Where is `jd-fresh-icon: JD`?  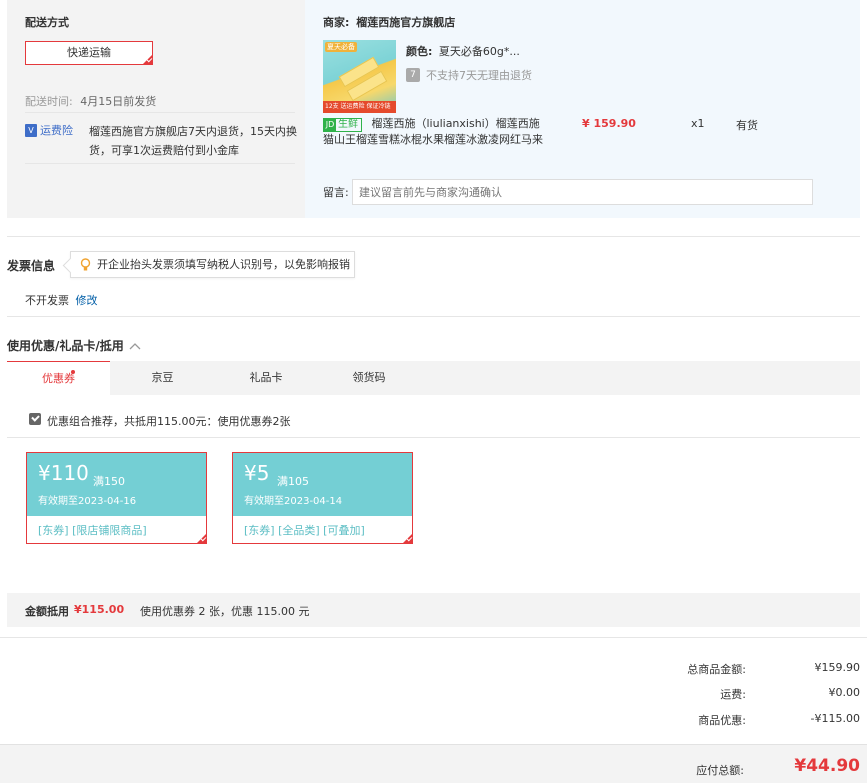 jd-fresh-icon: JD is located at coordinates (330, 125).